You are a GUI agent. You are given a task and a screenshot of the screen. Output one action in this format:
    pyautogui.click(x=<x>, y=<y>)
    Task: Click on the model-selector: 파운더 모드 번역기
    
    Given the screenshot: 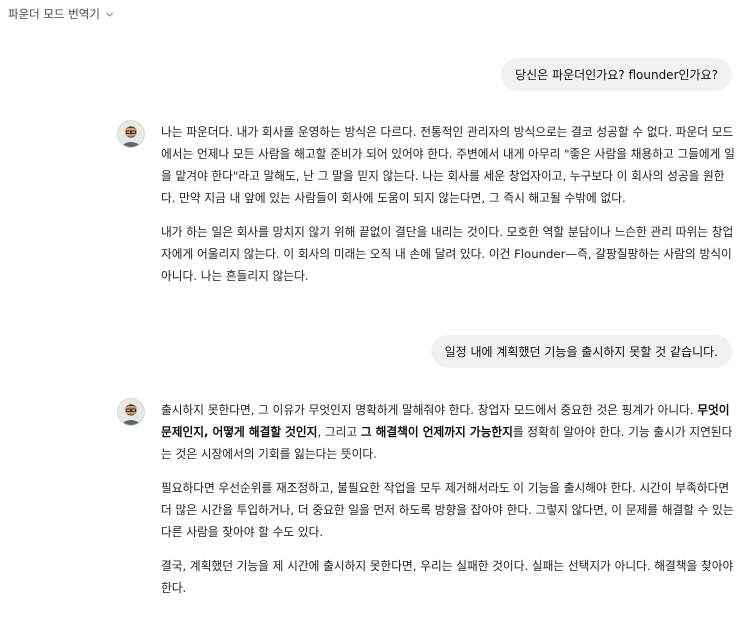 What is the action you would take?
    pyautogui.click(x=61, y=14)
    